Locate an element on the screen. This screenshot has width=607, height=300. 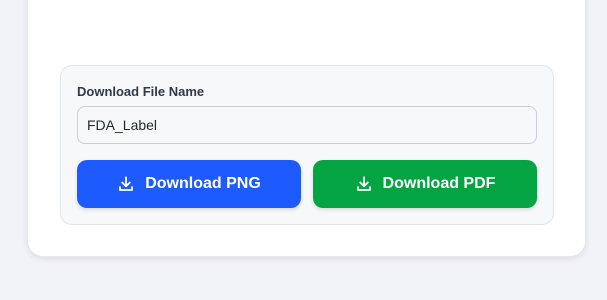
file-name-input is located at coordinates (307, 125).